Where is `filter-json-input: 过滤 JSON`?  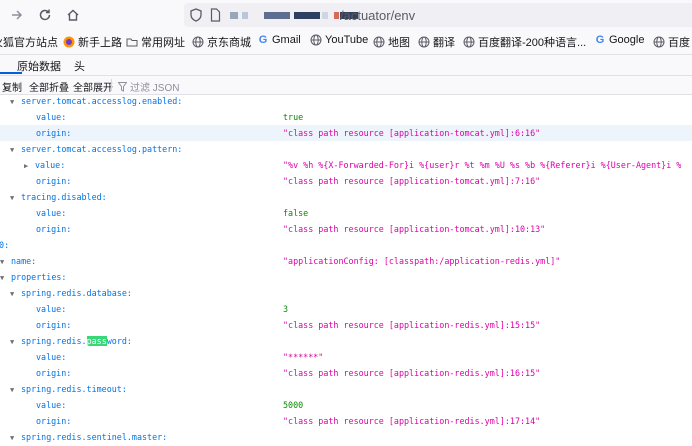 filter-json-input: 过滤 JSON is located at coordinates (148, 86).